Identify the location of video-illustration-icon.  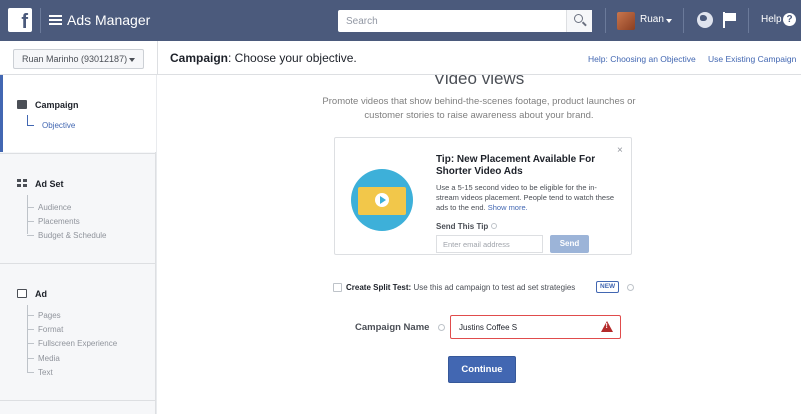
(382, 200).